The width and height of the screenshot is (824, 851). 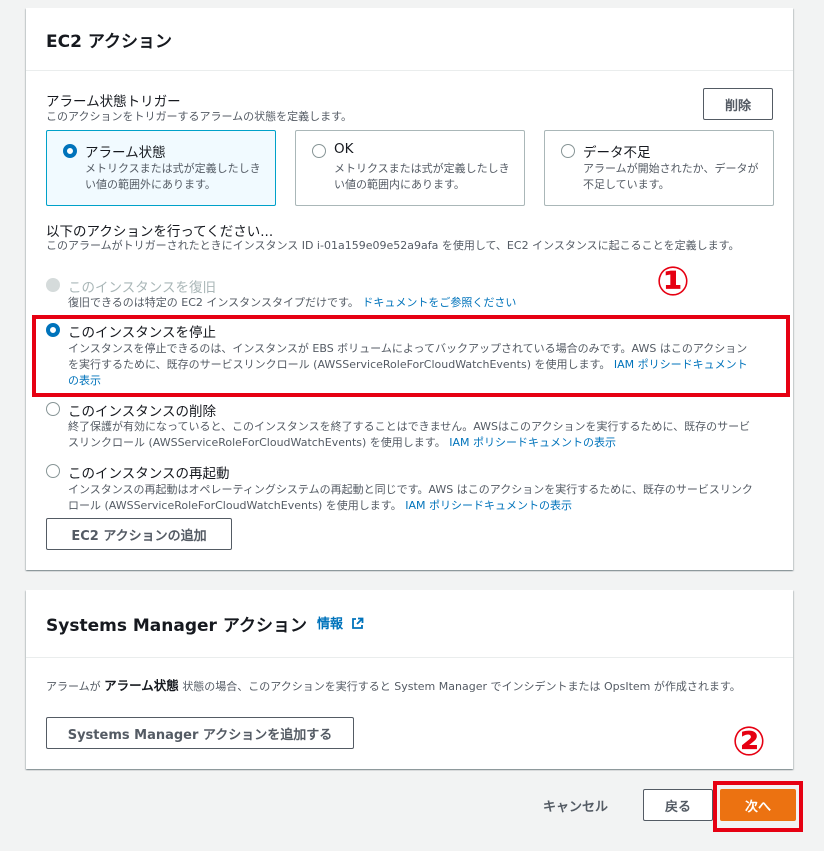 I want to click on option-radio-recover, so click(x=53, y=285).